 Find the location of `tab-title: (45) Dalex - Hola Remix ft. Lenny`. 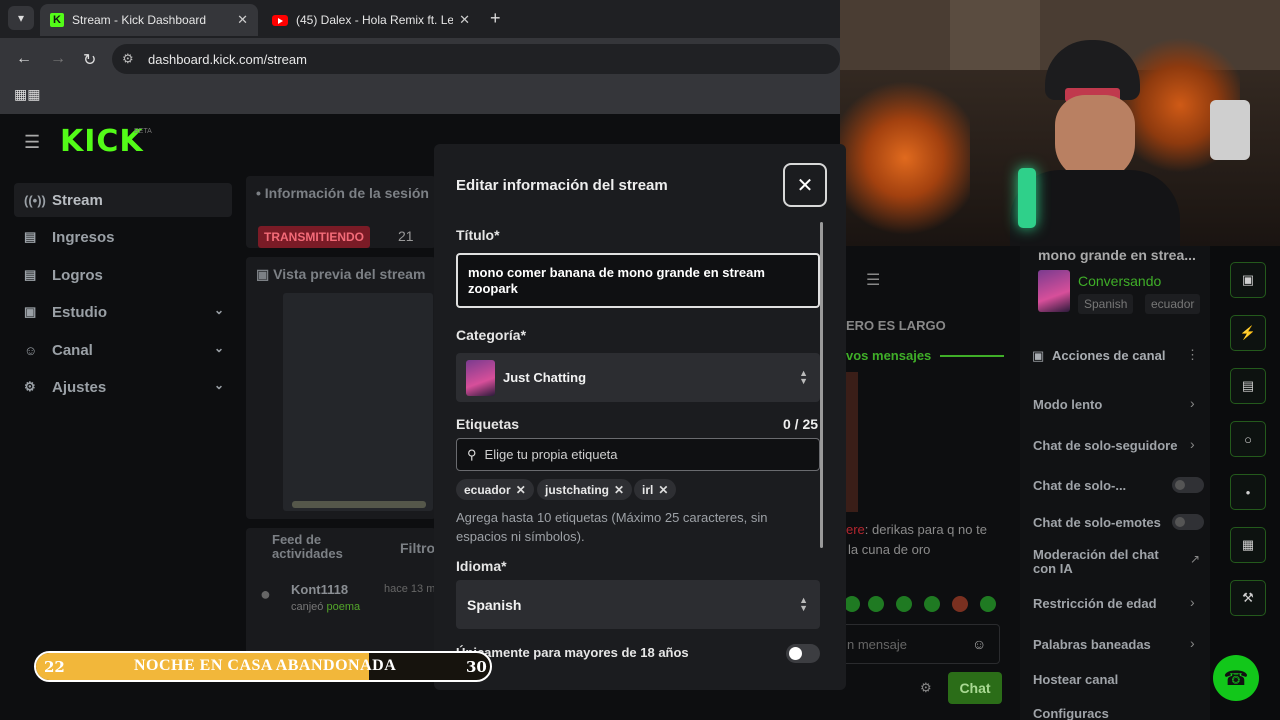

tab-title: (45) Dalex - Hola Remix ft. Lenny is located at coordinates (375, 20).